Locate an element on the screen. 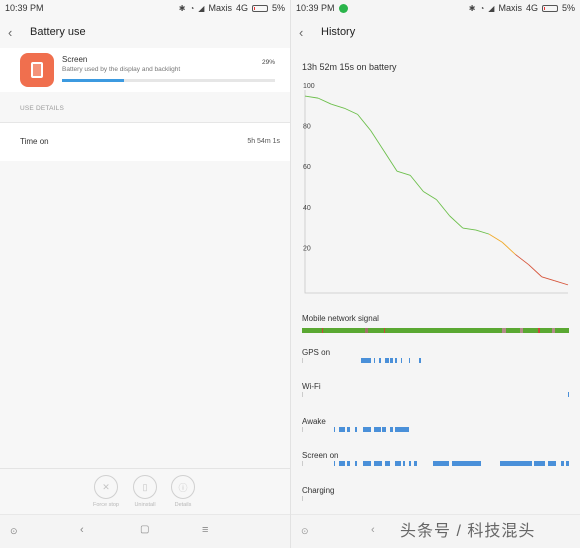  time-on-row: Time on 5h 54m 1s is located at coordinates (145, 142).